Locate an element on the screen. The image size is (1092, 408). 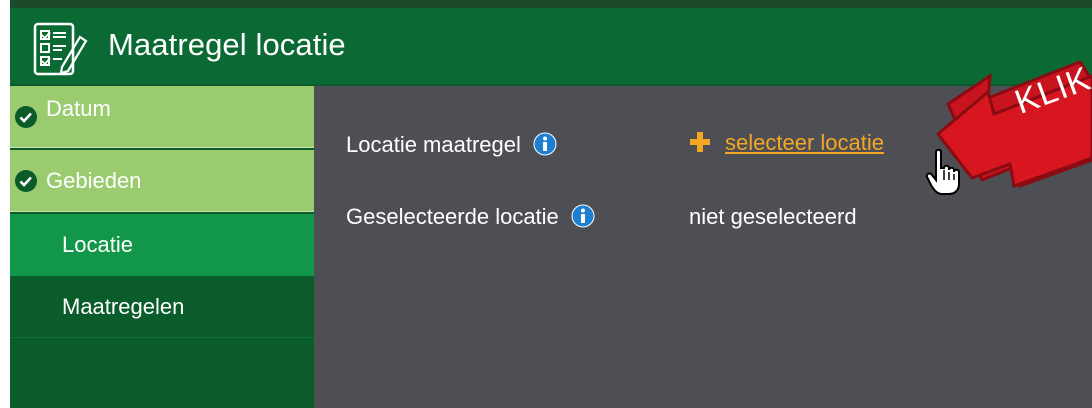
sidebar-item-locatie: Locatie is located at coordinates (162, 245).